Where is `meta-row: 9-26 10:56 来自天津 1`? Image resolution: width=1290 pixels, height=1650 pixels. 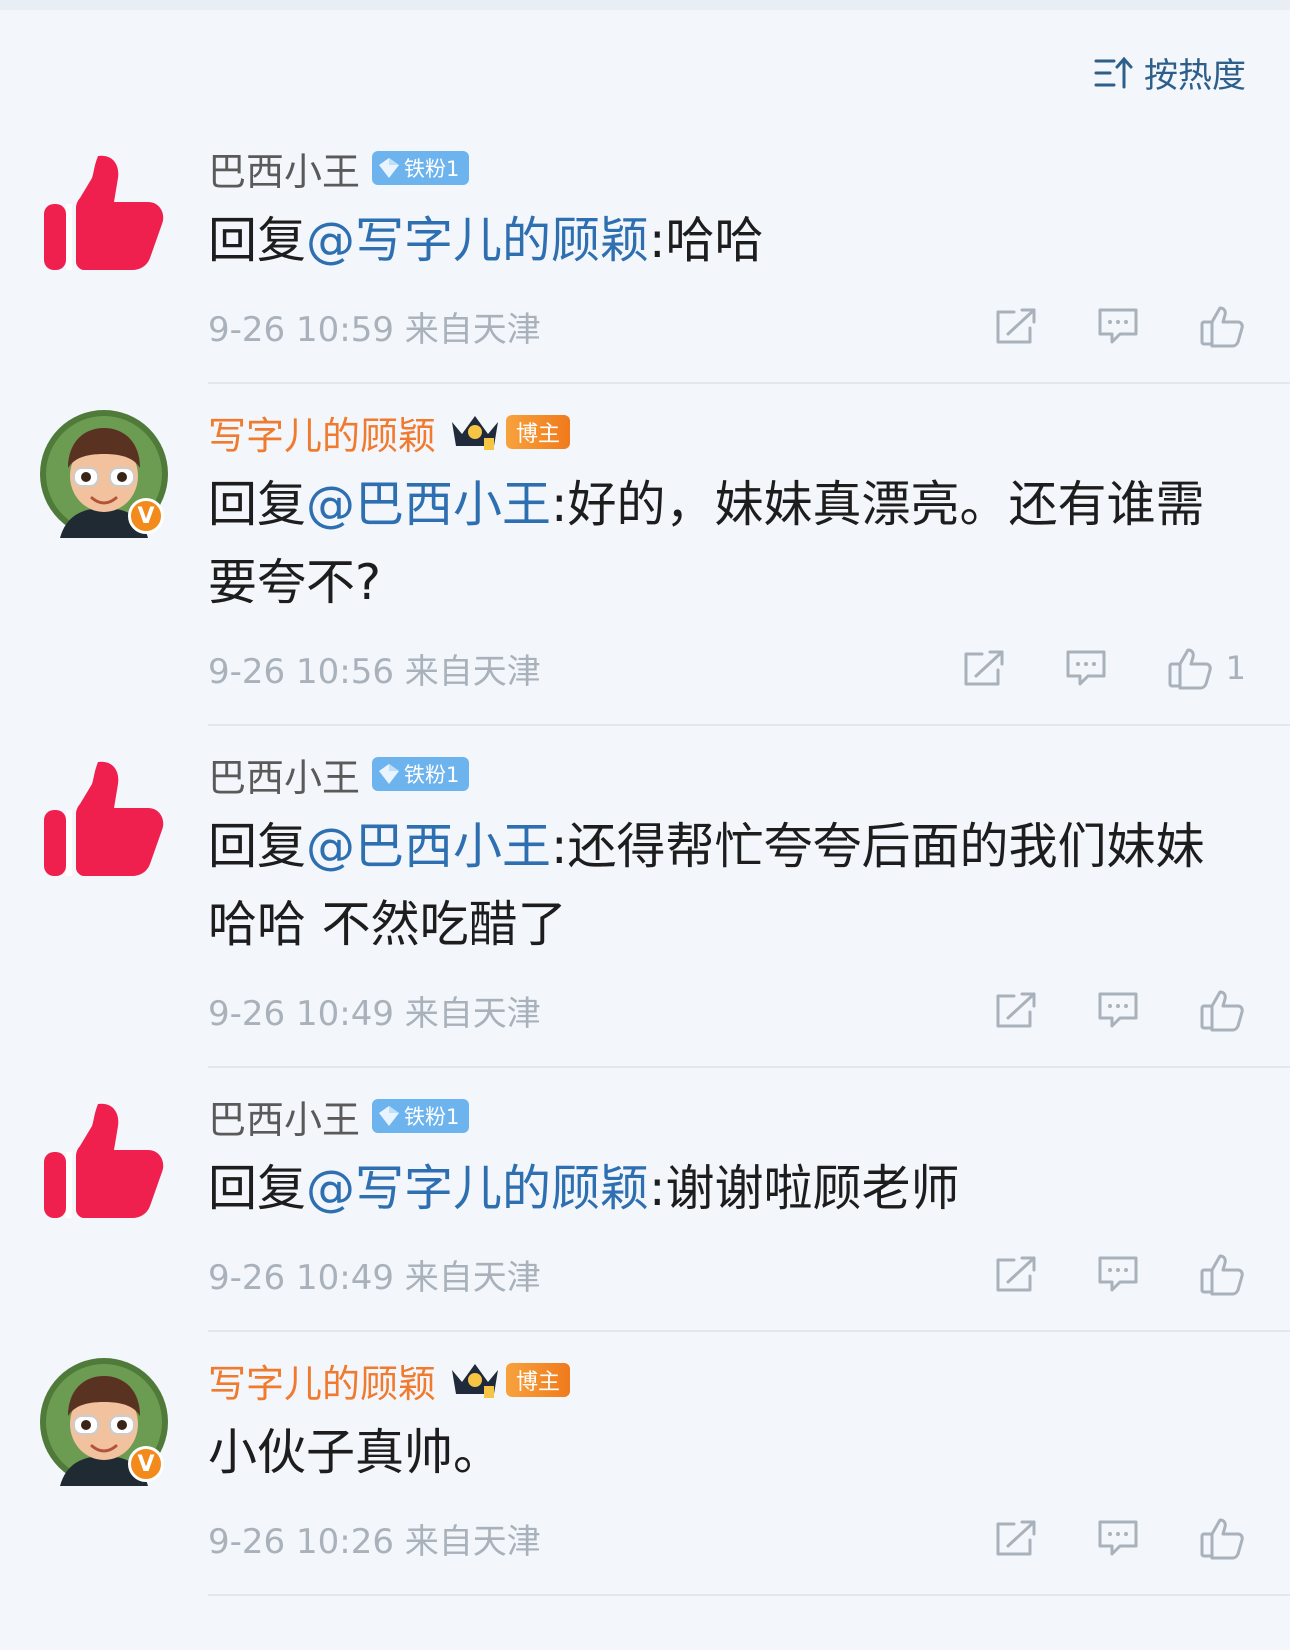
meta-row: 9-26 10:56 来自天津 1 is located at coordinates (727, 668).